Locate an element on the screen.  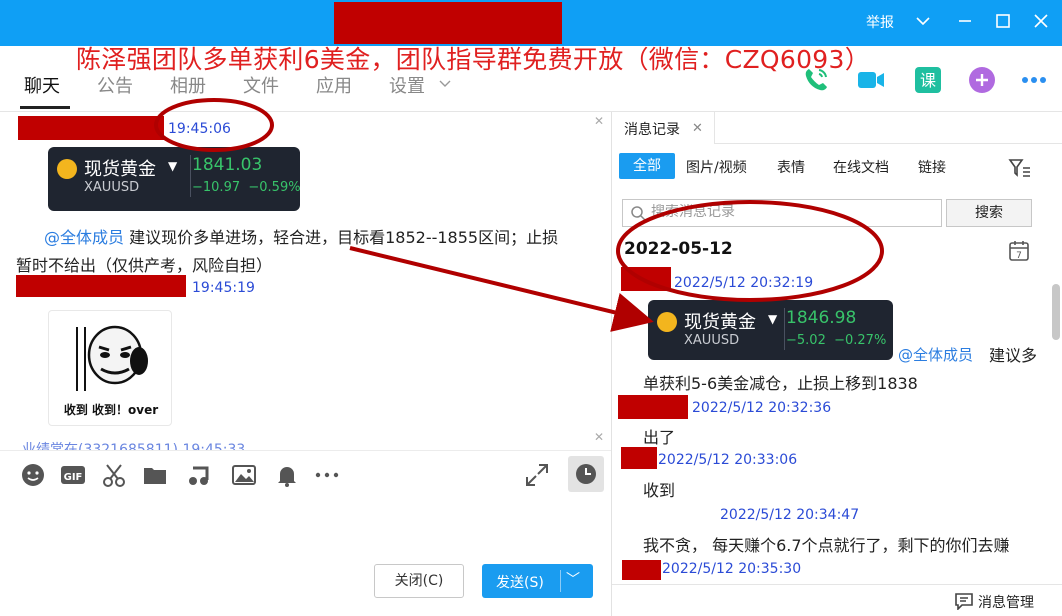
gif-icon: GIF is located at coordinates (73, 475).